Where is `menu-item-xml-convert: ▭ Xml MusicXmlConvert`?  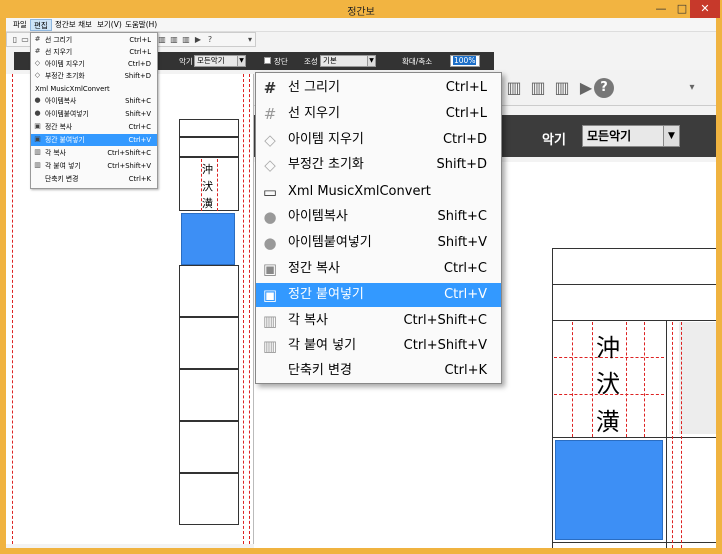
menu-item-xml-convert: ▭ Xml MusicXmlConvert is located at coordinates (378, 192).